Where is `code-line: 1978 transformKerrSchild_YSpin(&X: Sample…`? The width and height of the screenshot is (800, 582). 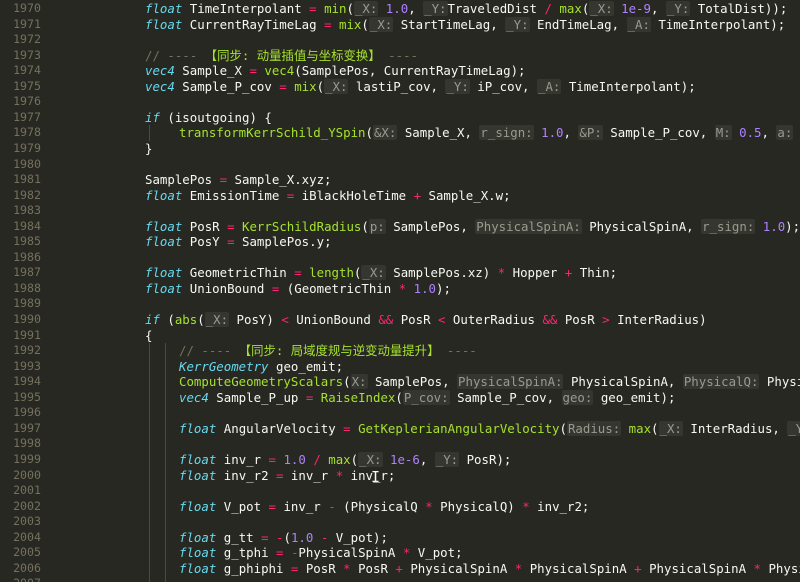 code-line: 1978 transformKerrSchild_YSpin(&X: Sample… is located at coordinates (400, 133).